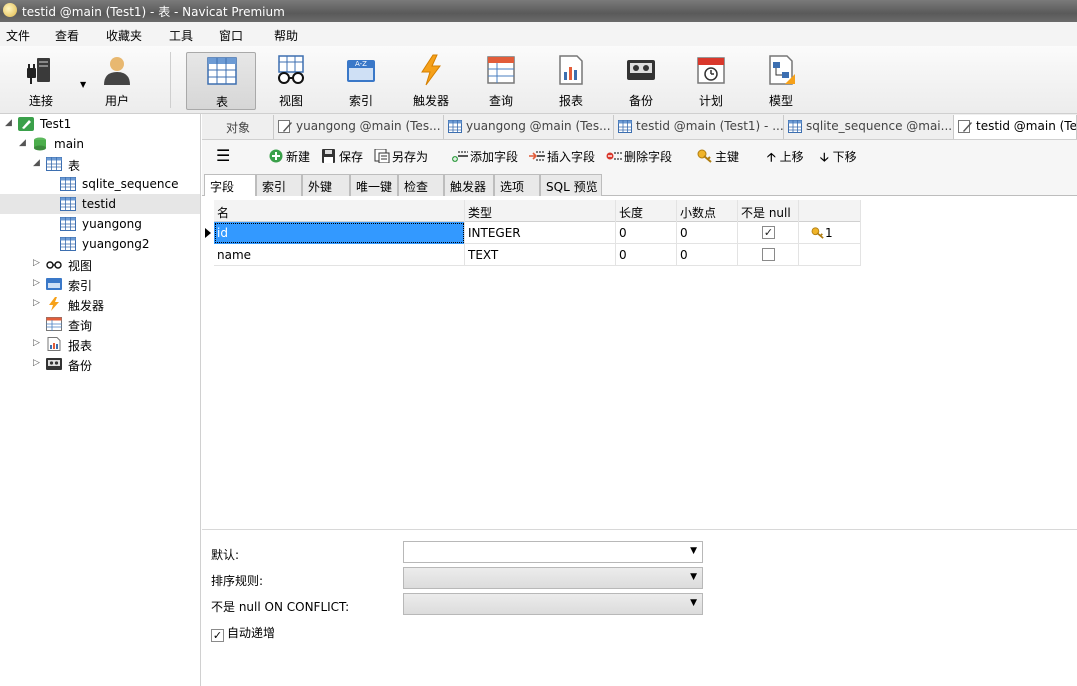  Describe the element at coordinates (838, 158) in the screenshot. I see `move-down-button: 🡣 下移` at that location.